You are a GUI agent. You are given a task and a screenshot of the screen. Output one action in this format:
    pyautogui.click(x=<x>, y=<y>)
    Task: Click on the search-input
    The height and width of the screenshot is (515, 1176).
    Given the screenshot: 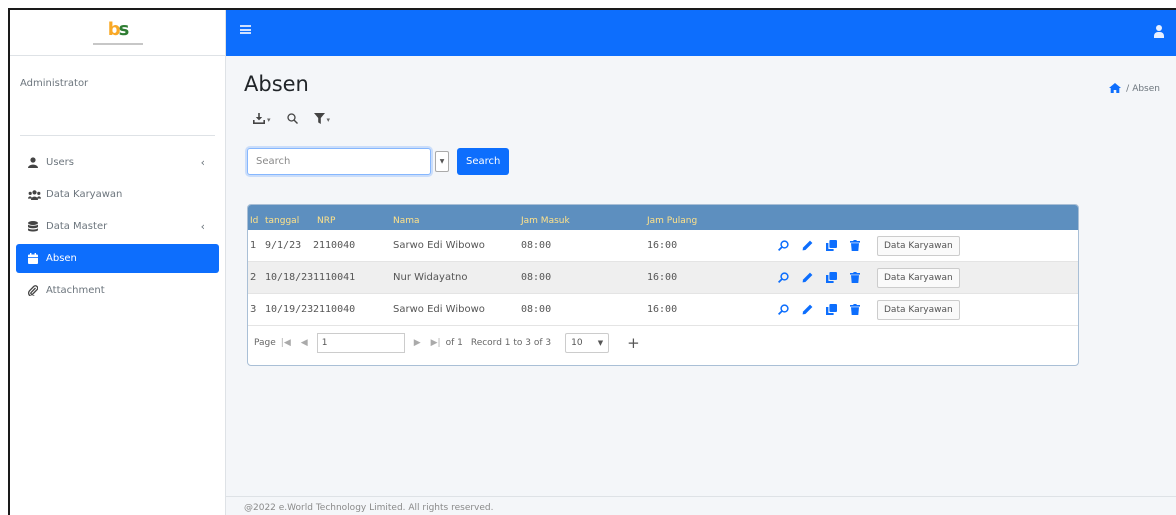 What is the action you would take?
    pyautogui.click(x=339, y=161)
    